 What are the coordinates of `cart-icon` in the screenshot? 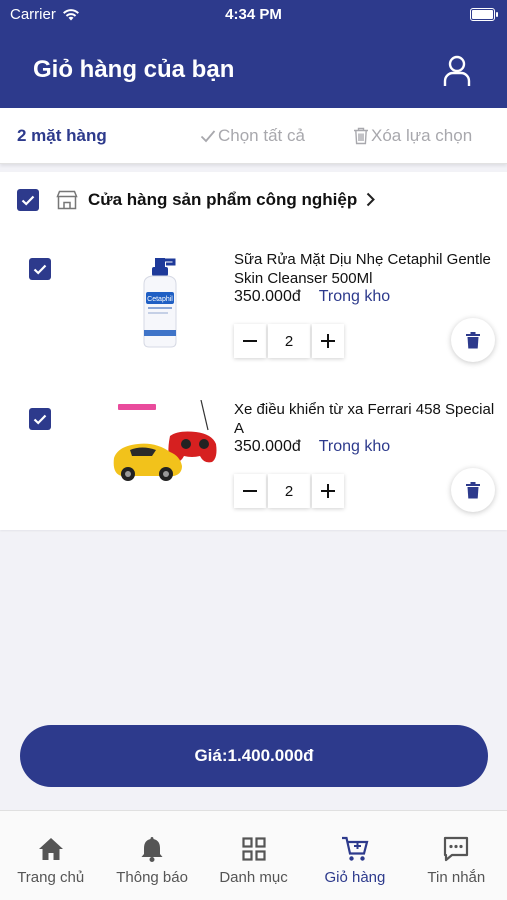 It's located at (355, 848).